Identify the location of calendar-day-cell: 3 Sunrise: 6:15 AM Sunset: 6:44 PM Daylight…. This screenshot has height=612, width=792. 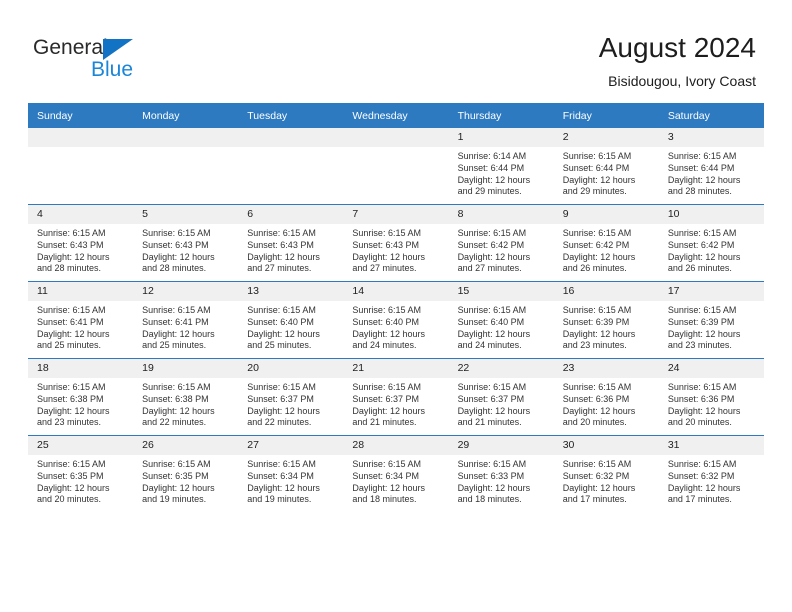
(711, 166).